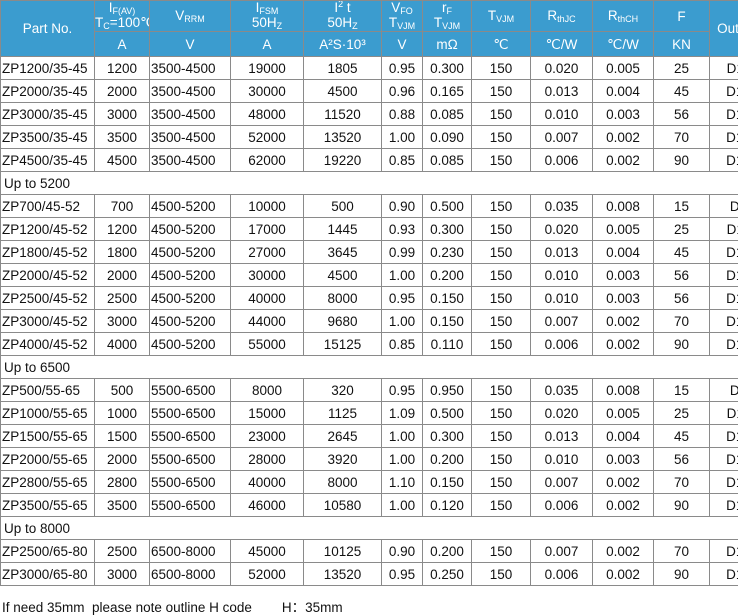 This screenshot has width=738, height=616. Describe the element at coordinates (681, 68) in the screenshot. I see `table-cell: 25` at that location.